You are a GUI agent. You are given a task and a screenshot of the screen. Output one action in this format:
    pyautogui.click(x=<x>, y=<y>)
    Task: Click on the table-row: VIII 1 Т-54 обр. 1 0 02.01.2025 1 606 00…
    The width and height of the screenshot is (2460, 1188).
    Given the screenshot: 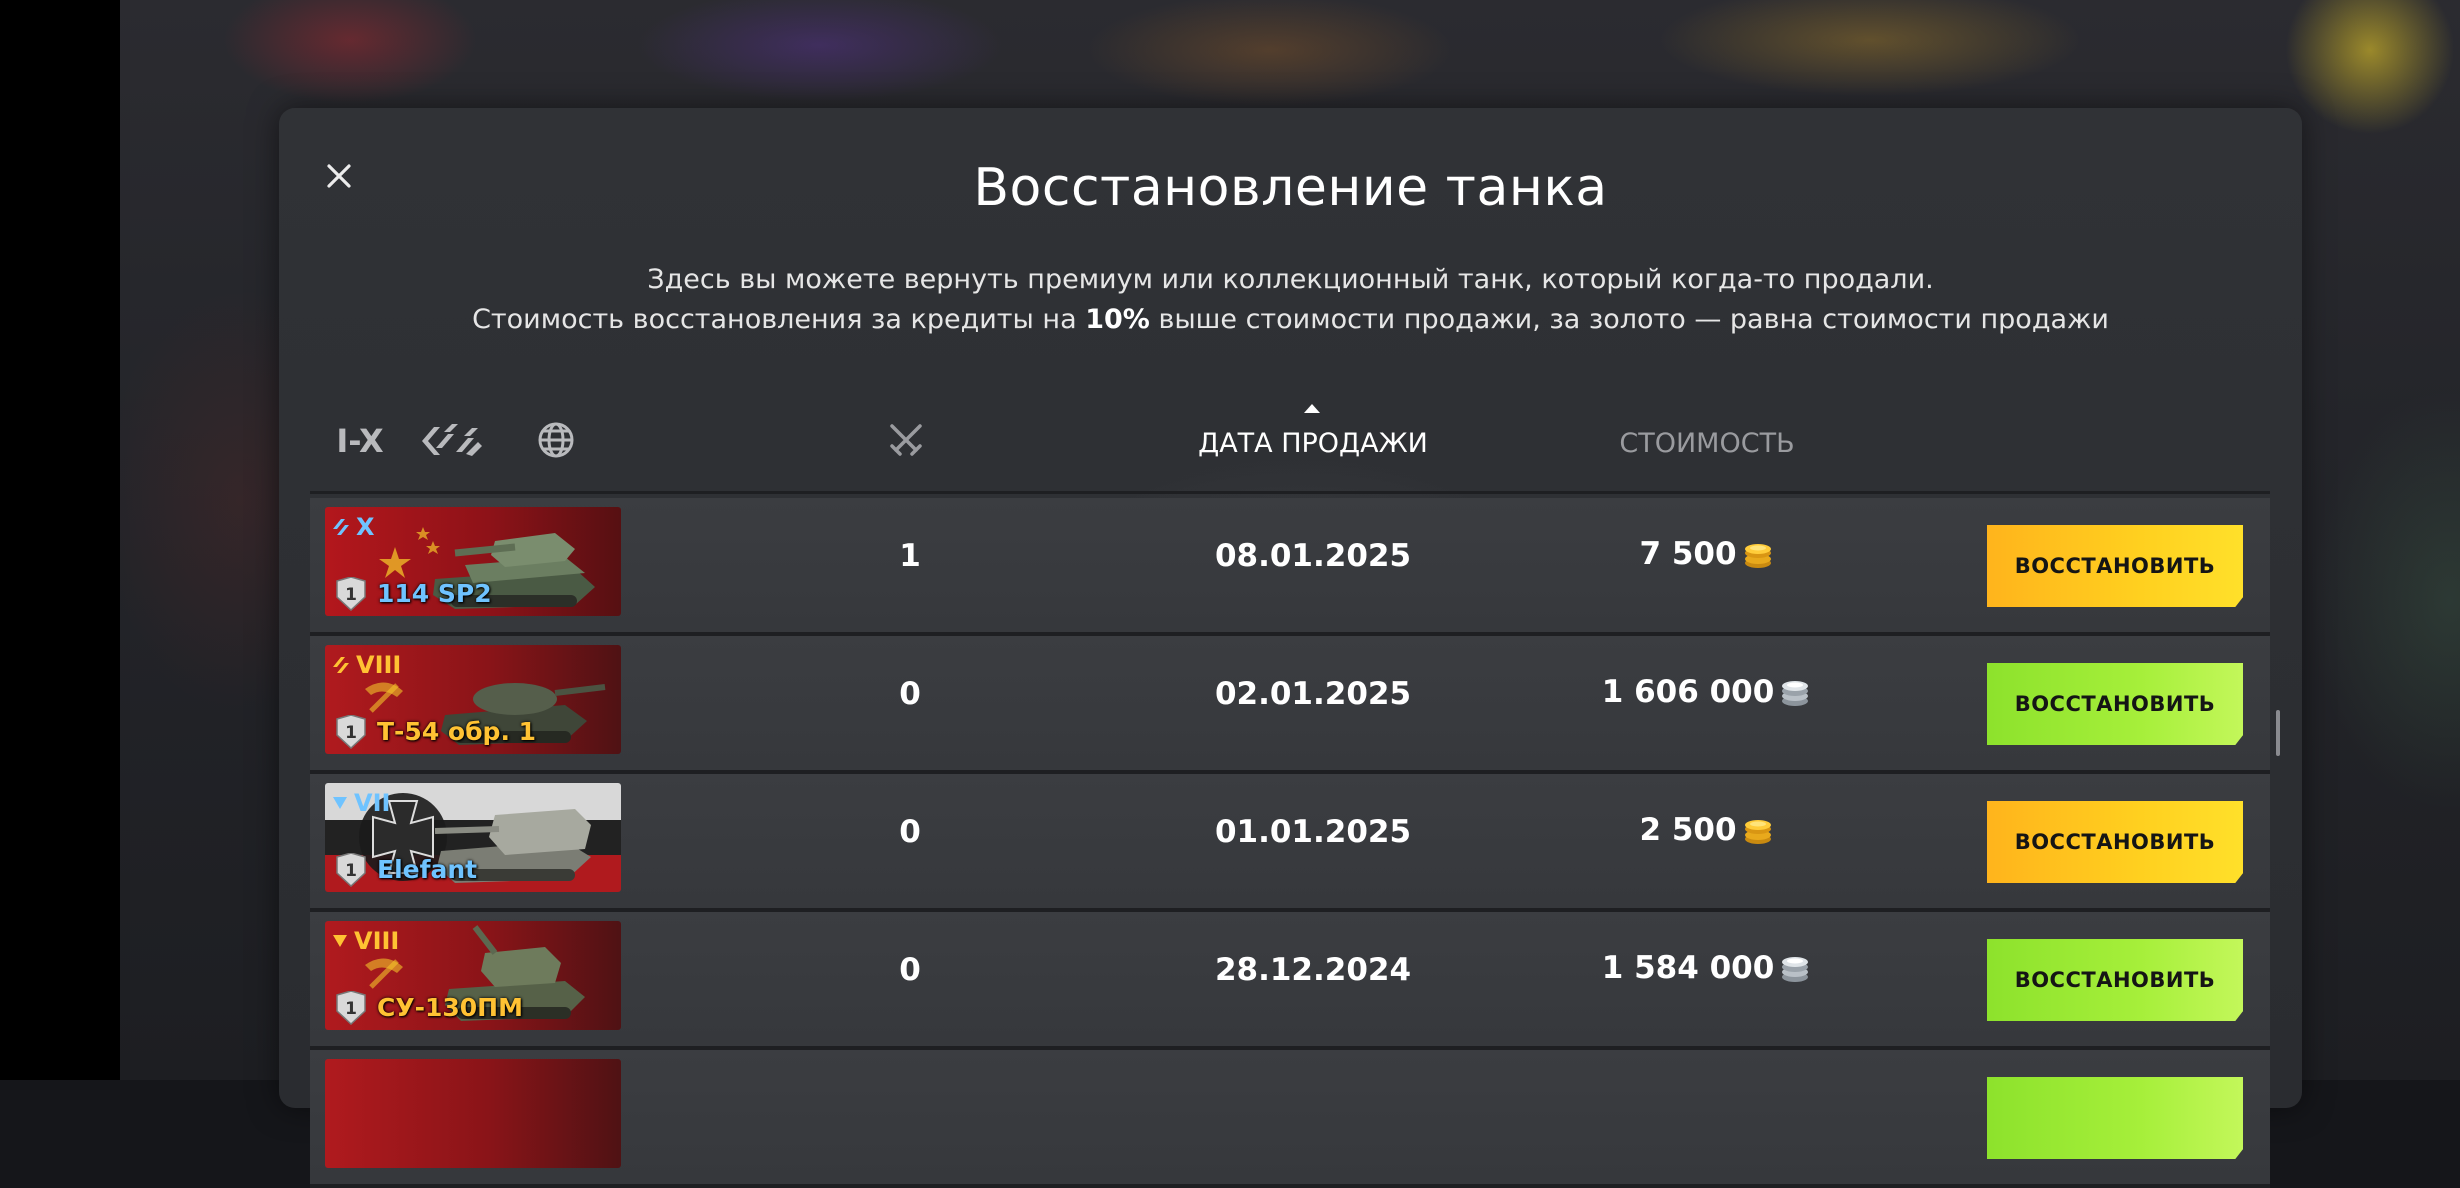 What is the action you would take?
    pyautogui.click(x=1290, y=705)
    